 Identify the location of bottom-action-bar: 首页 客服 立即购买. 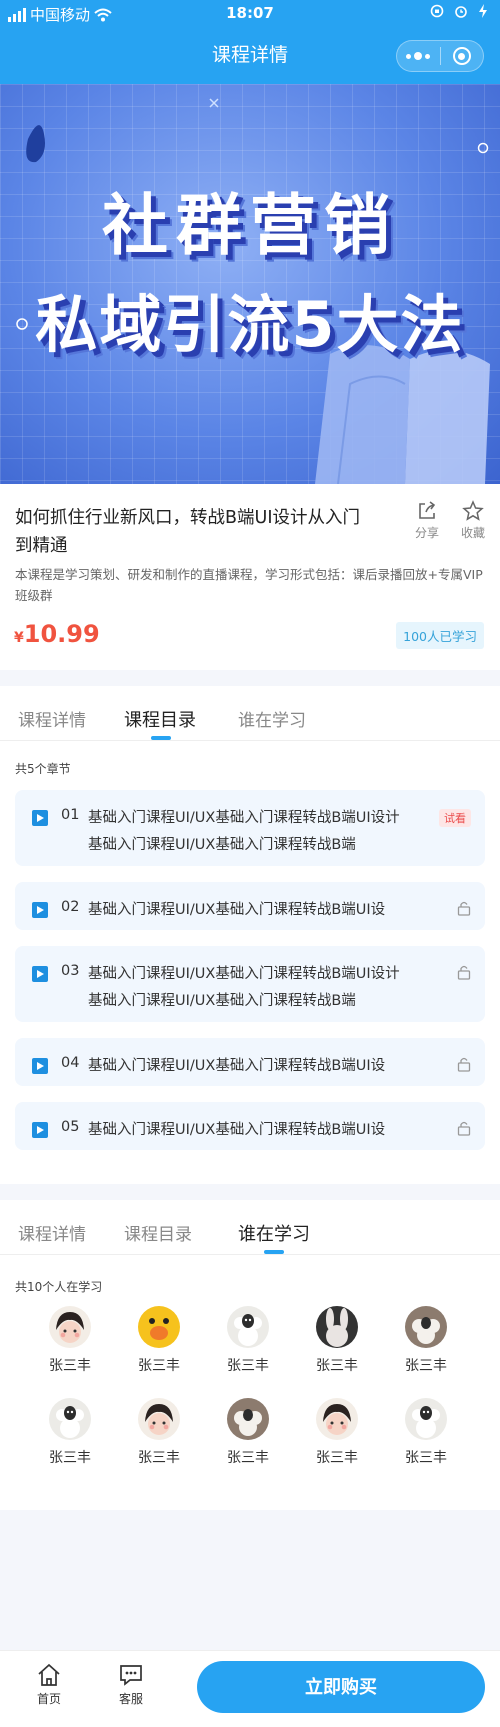
(250, 1688).